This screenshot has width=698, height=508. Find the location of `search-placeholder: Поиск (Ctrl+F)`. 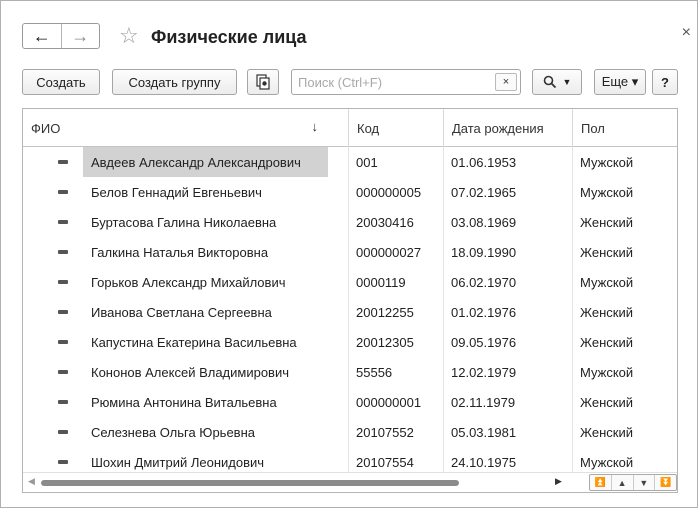

search-placeholder: Поиск (Ctrl+F) is located at coordinates (340, 82).